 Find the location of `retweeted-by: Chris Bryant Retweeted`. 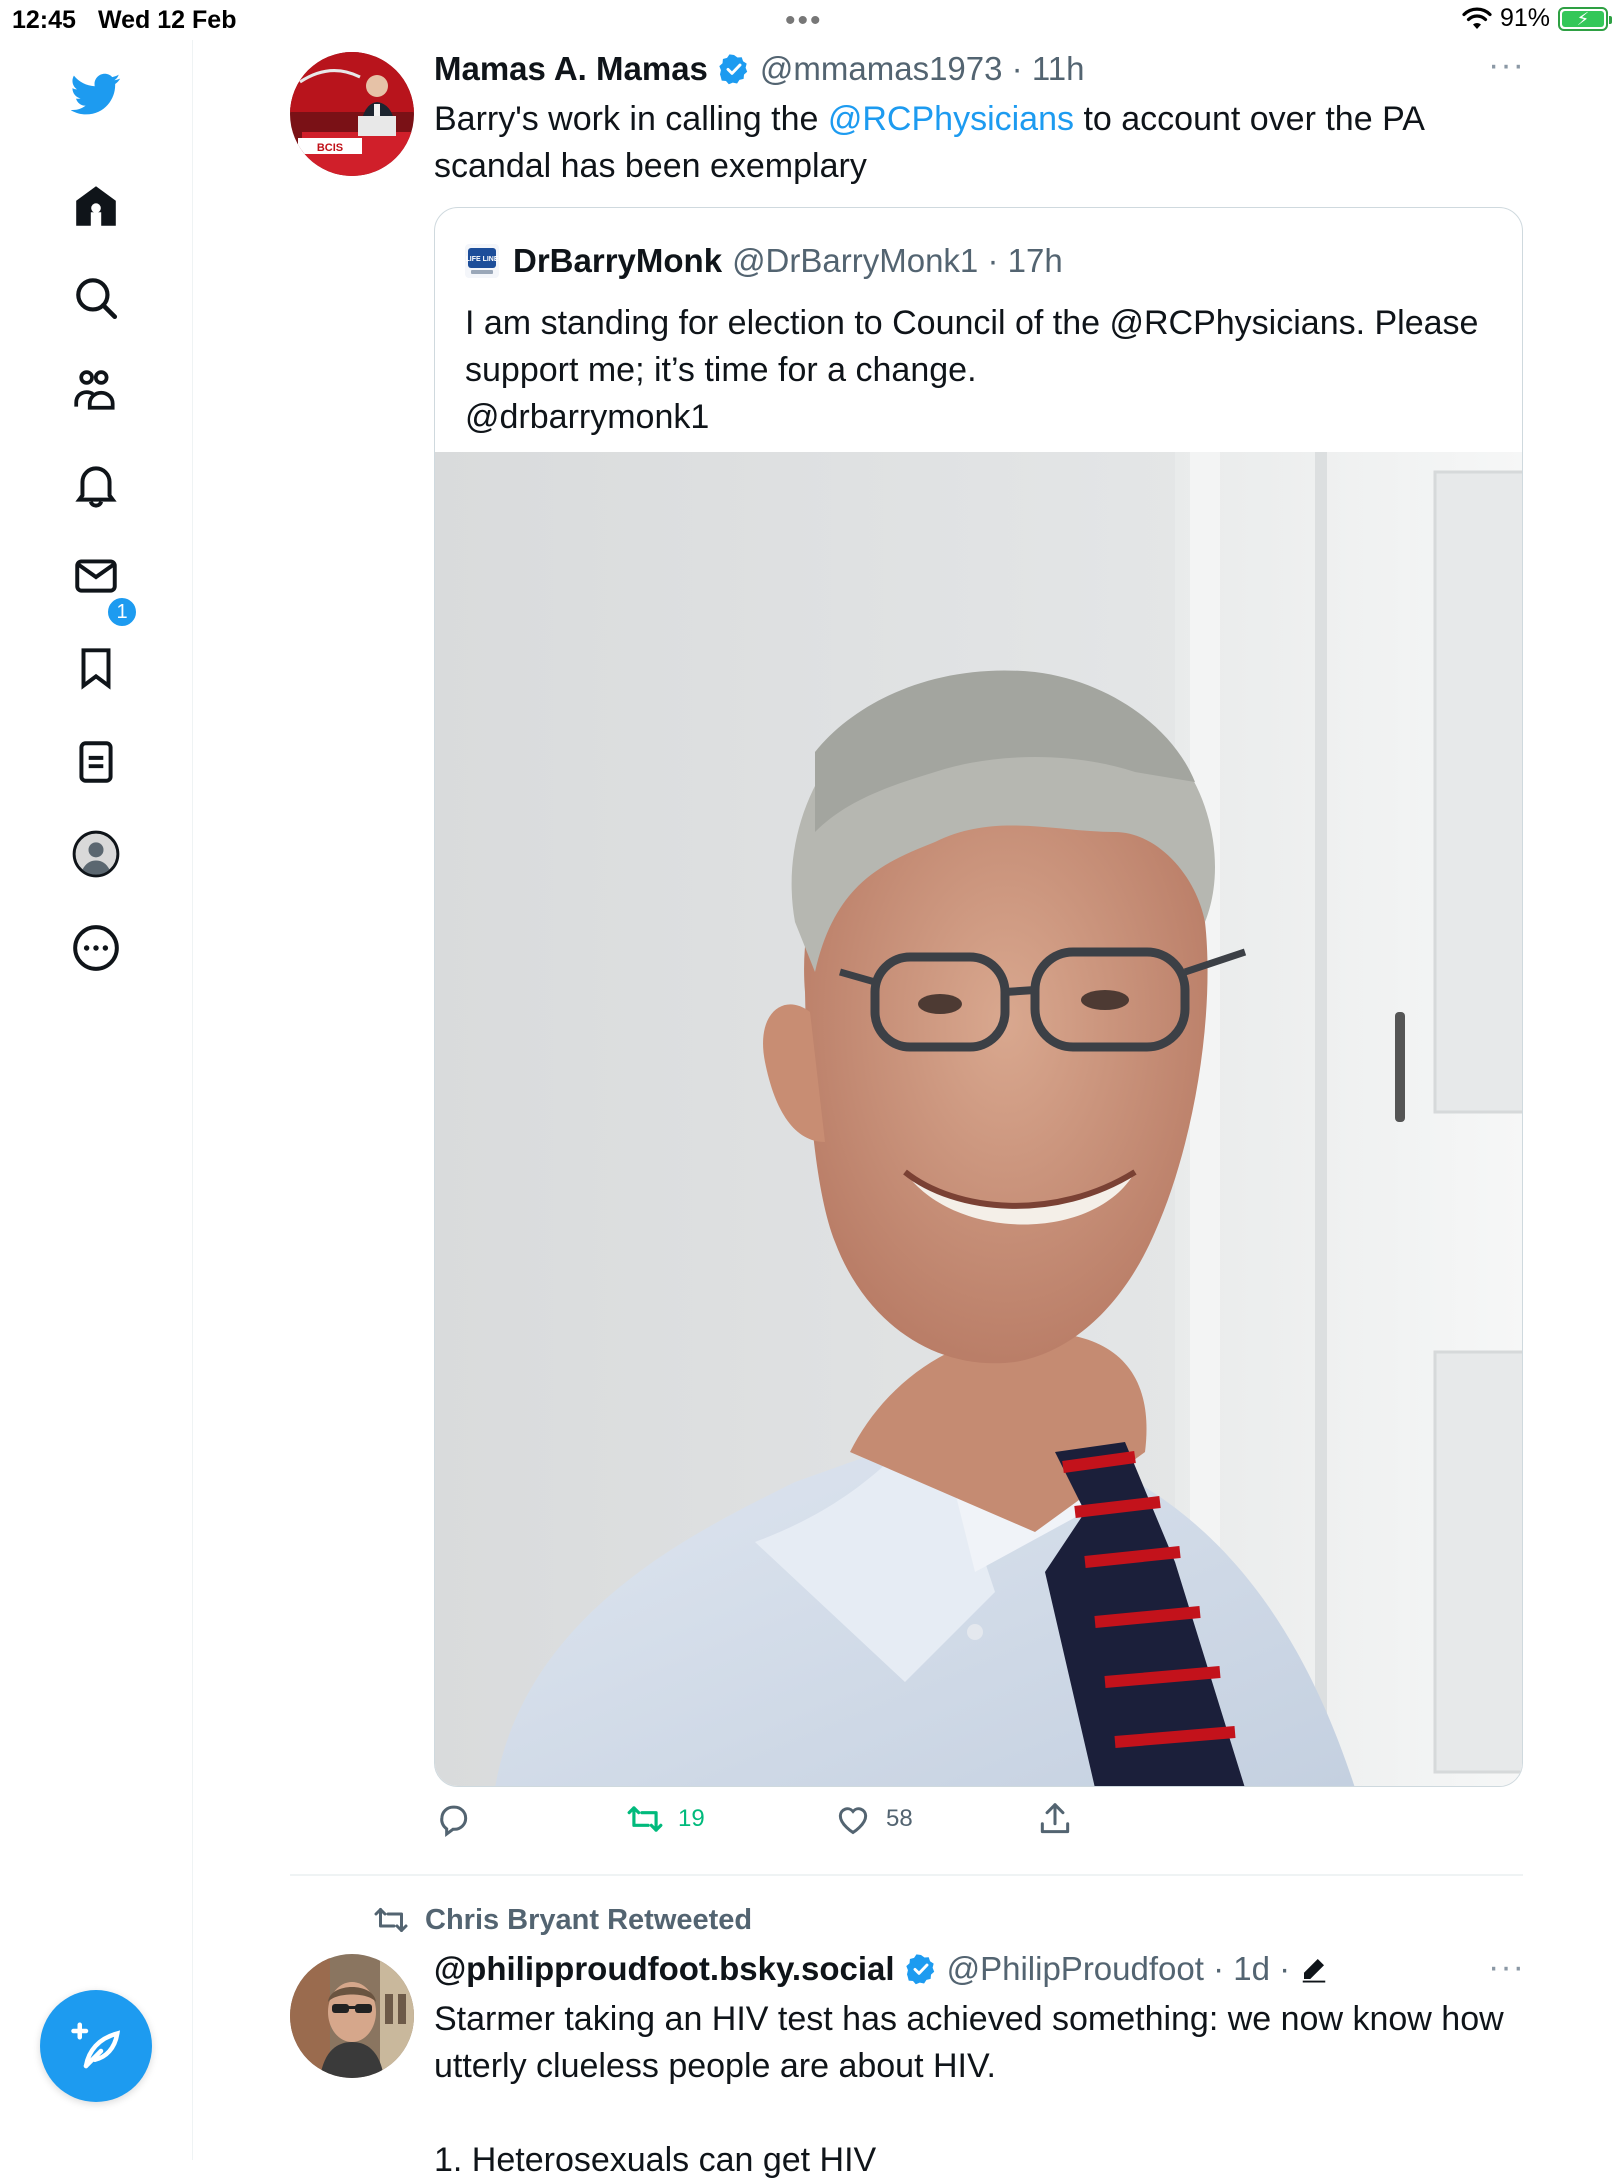

retweeted-by: Chris Bryant Retweeted is located at coordinates (562, 1920).